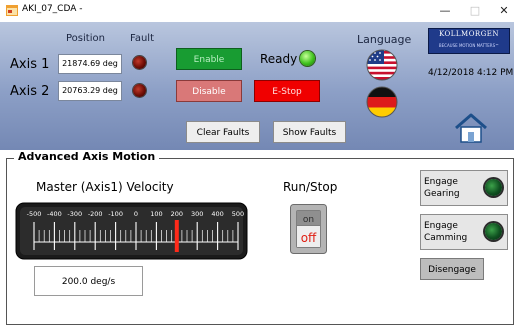 This screenshot has width=514, height=327. I want to click on disengage-button: Disengage, so click(452, 269).